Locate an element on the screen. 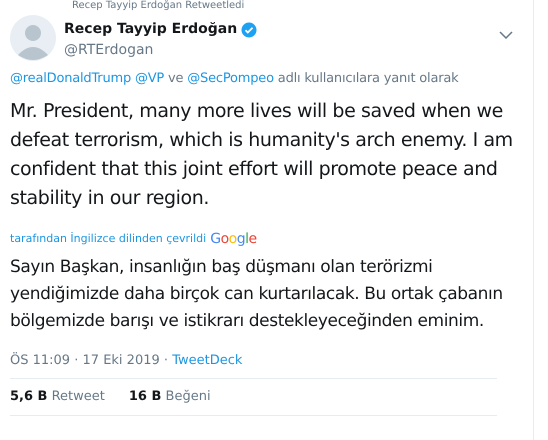 The width and height of the screenshot is (548, 440). stat-count: 16 B Beğeni is located at coordinates (169, 396).